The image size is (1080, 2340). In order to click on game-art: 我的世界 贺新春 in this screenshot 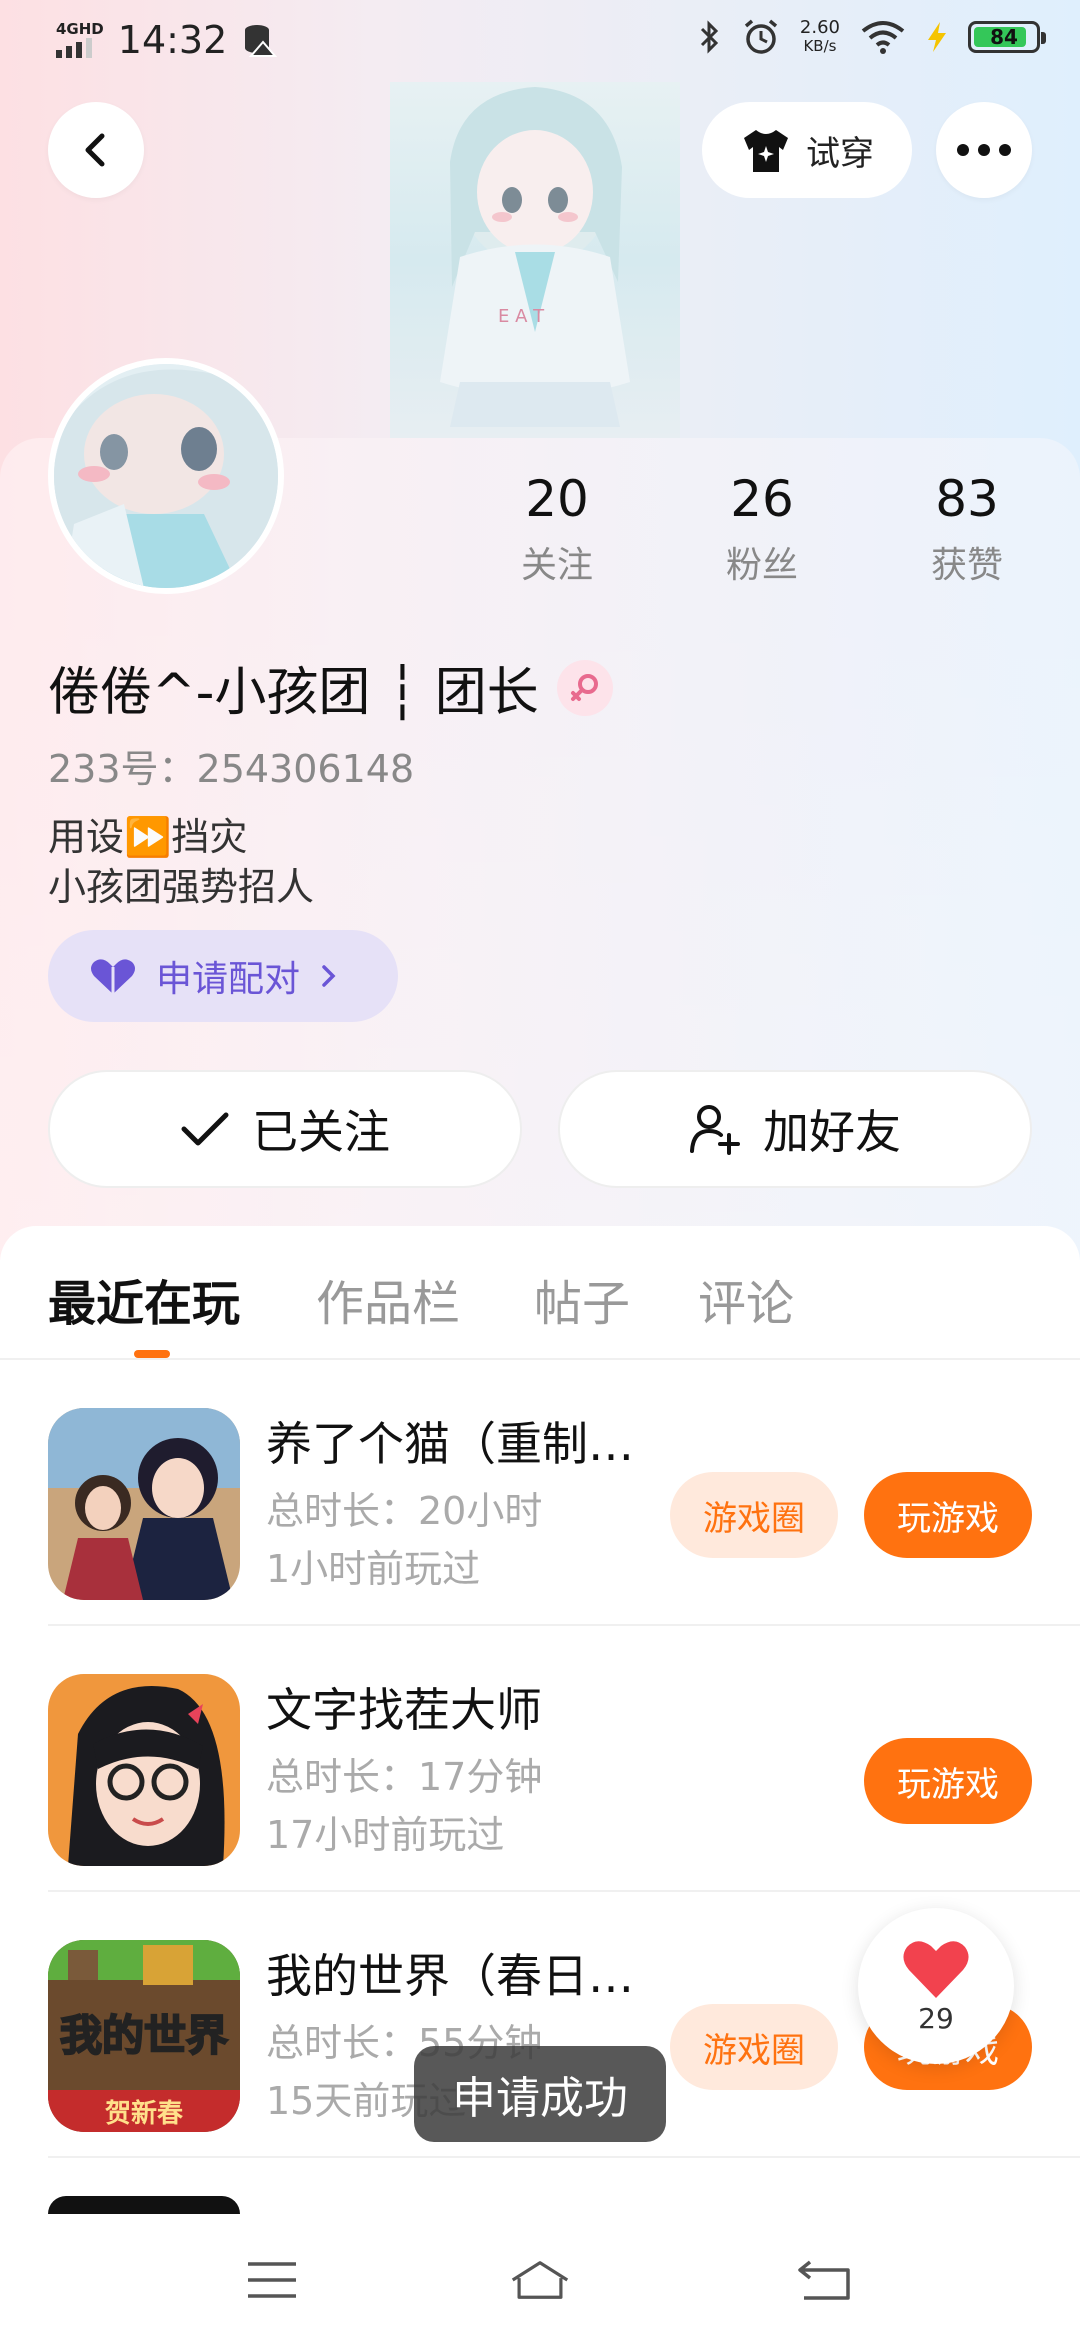, I will do `click(144, 2036)`.